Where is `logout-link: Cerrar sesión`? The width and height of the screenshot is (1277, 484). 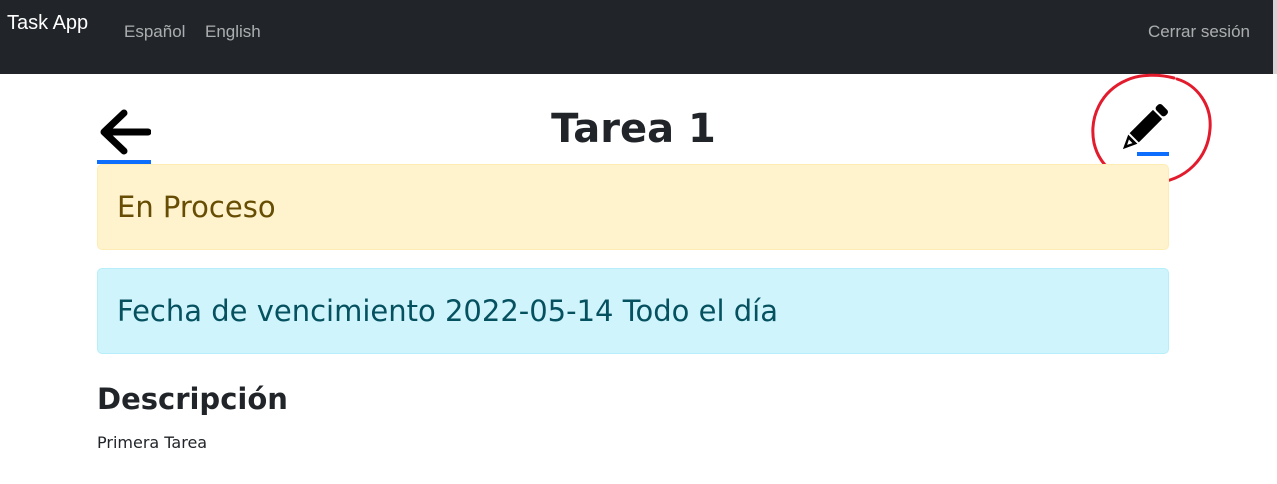 logout-link: Cerrar sesión is located at coordinates (1199, 32).